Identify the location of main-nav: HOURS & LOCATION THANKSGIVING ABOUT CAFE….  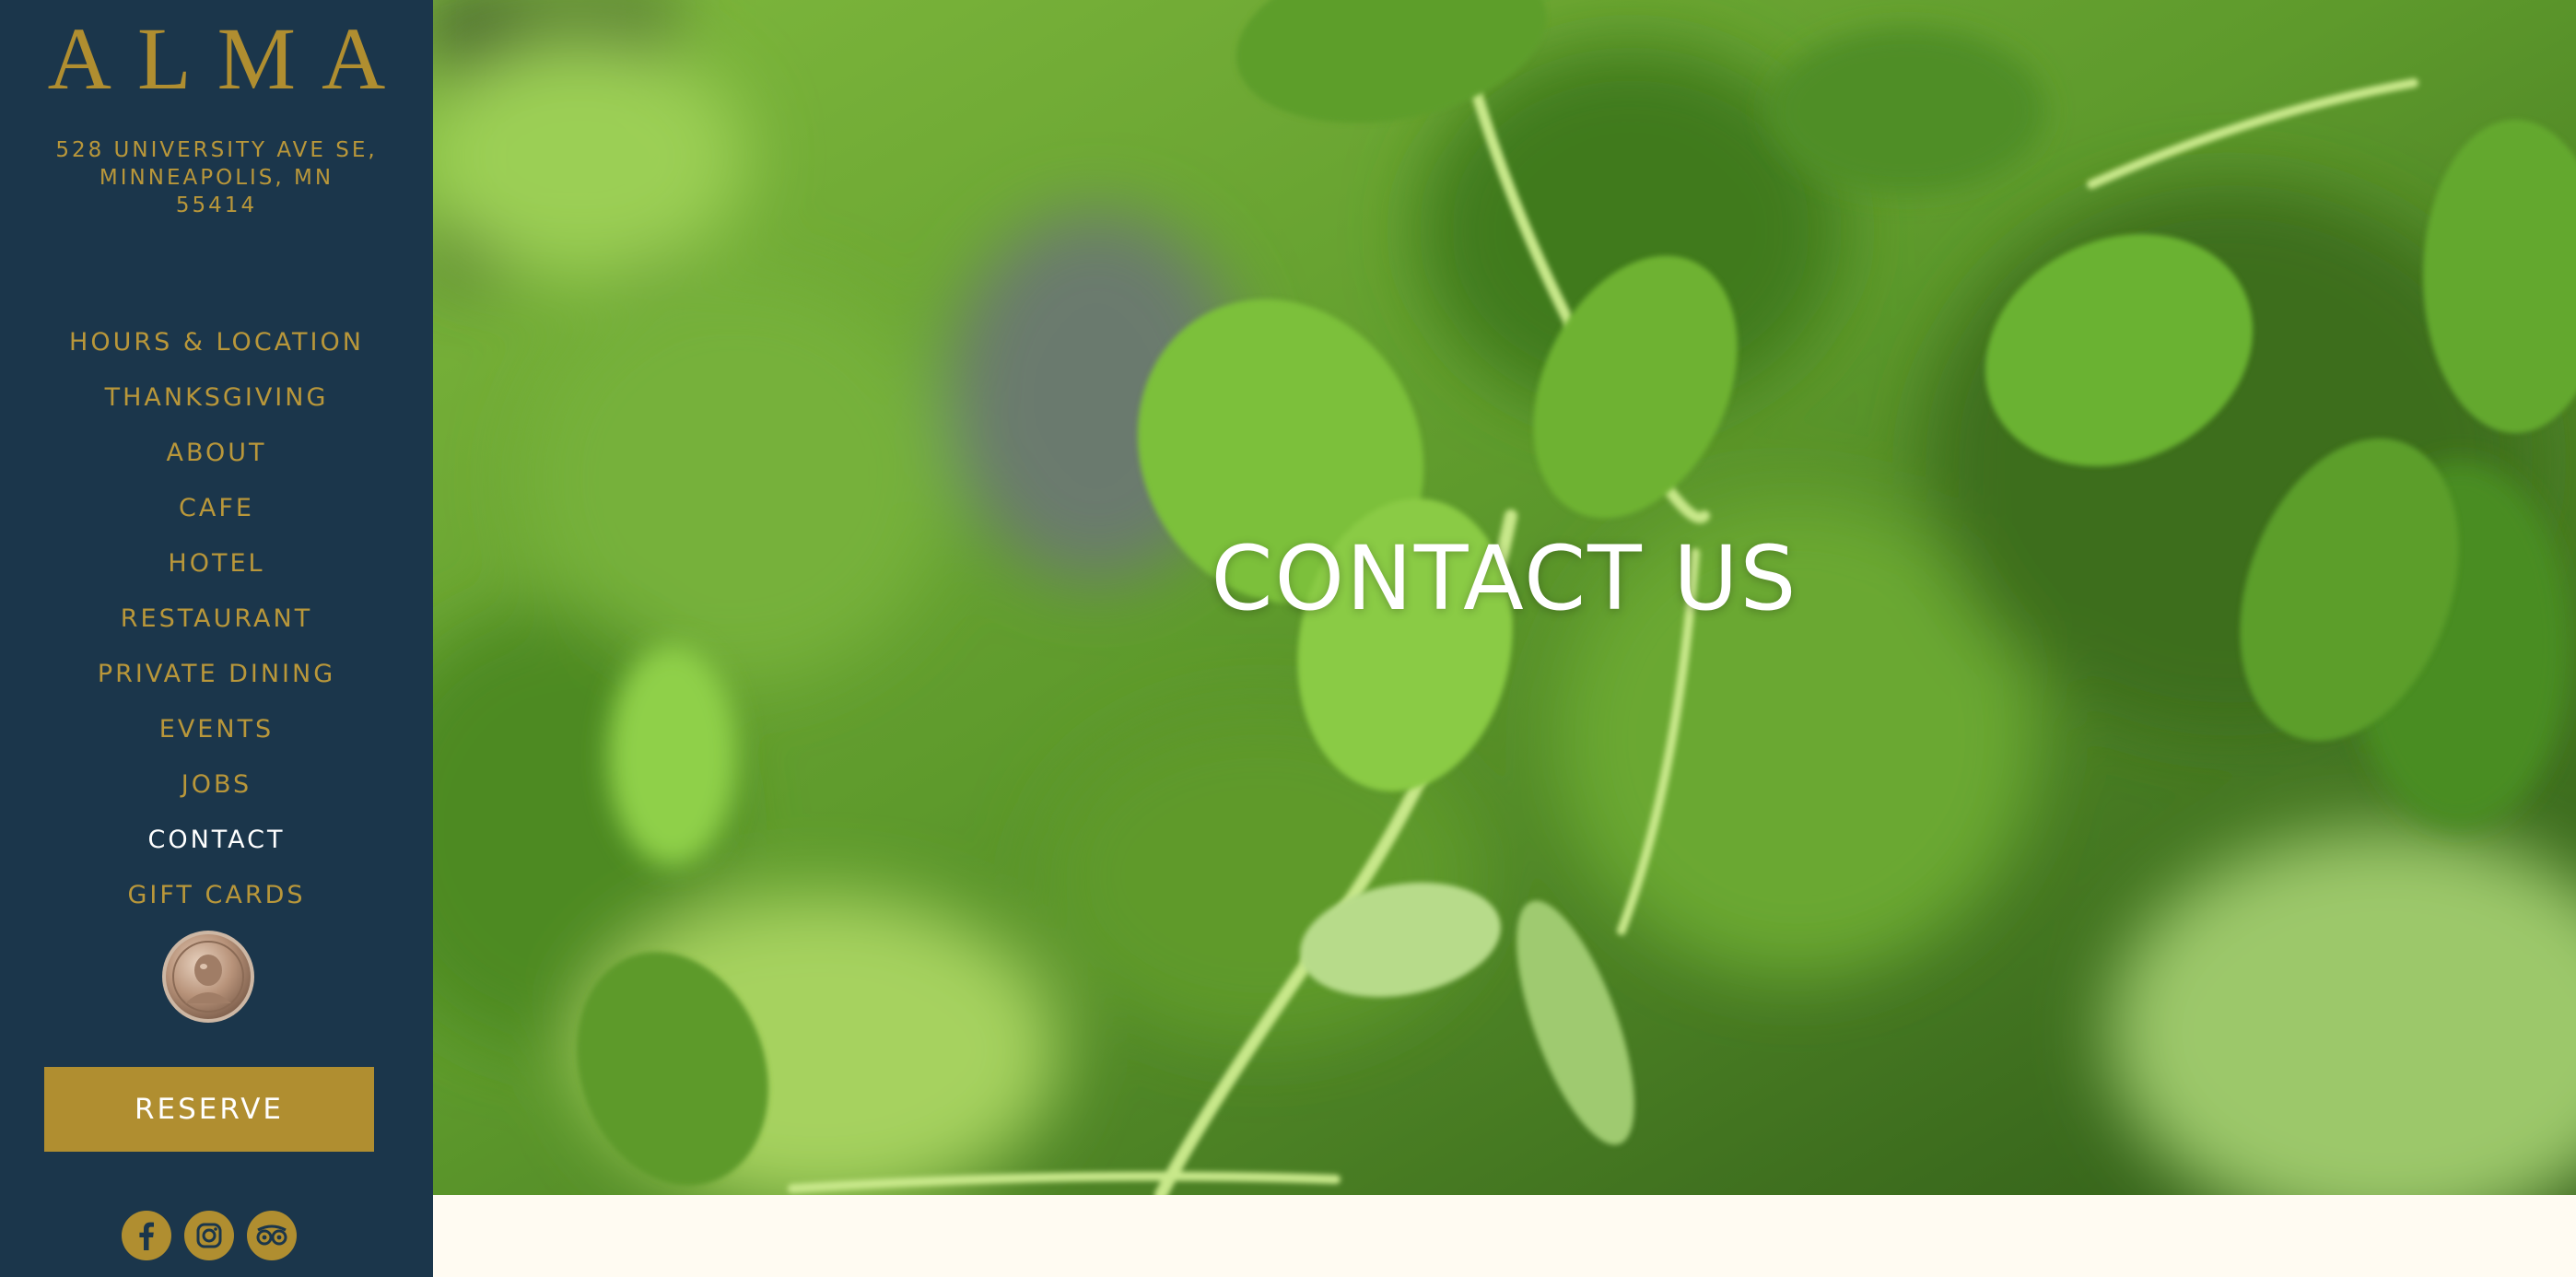
(216, 627).